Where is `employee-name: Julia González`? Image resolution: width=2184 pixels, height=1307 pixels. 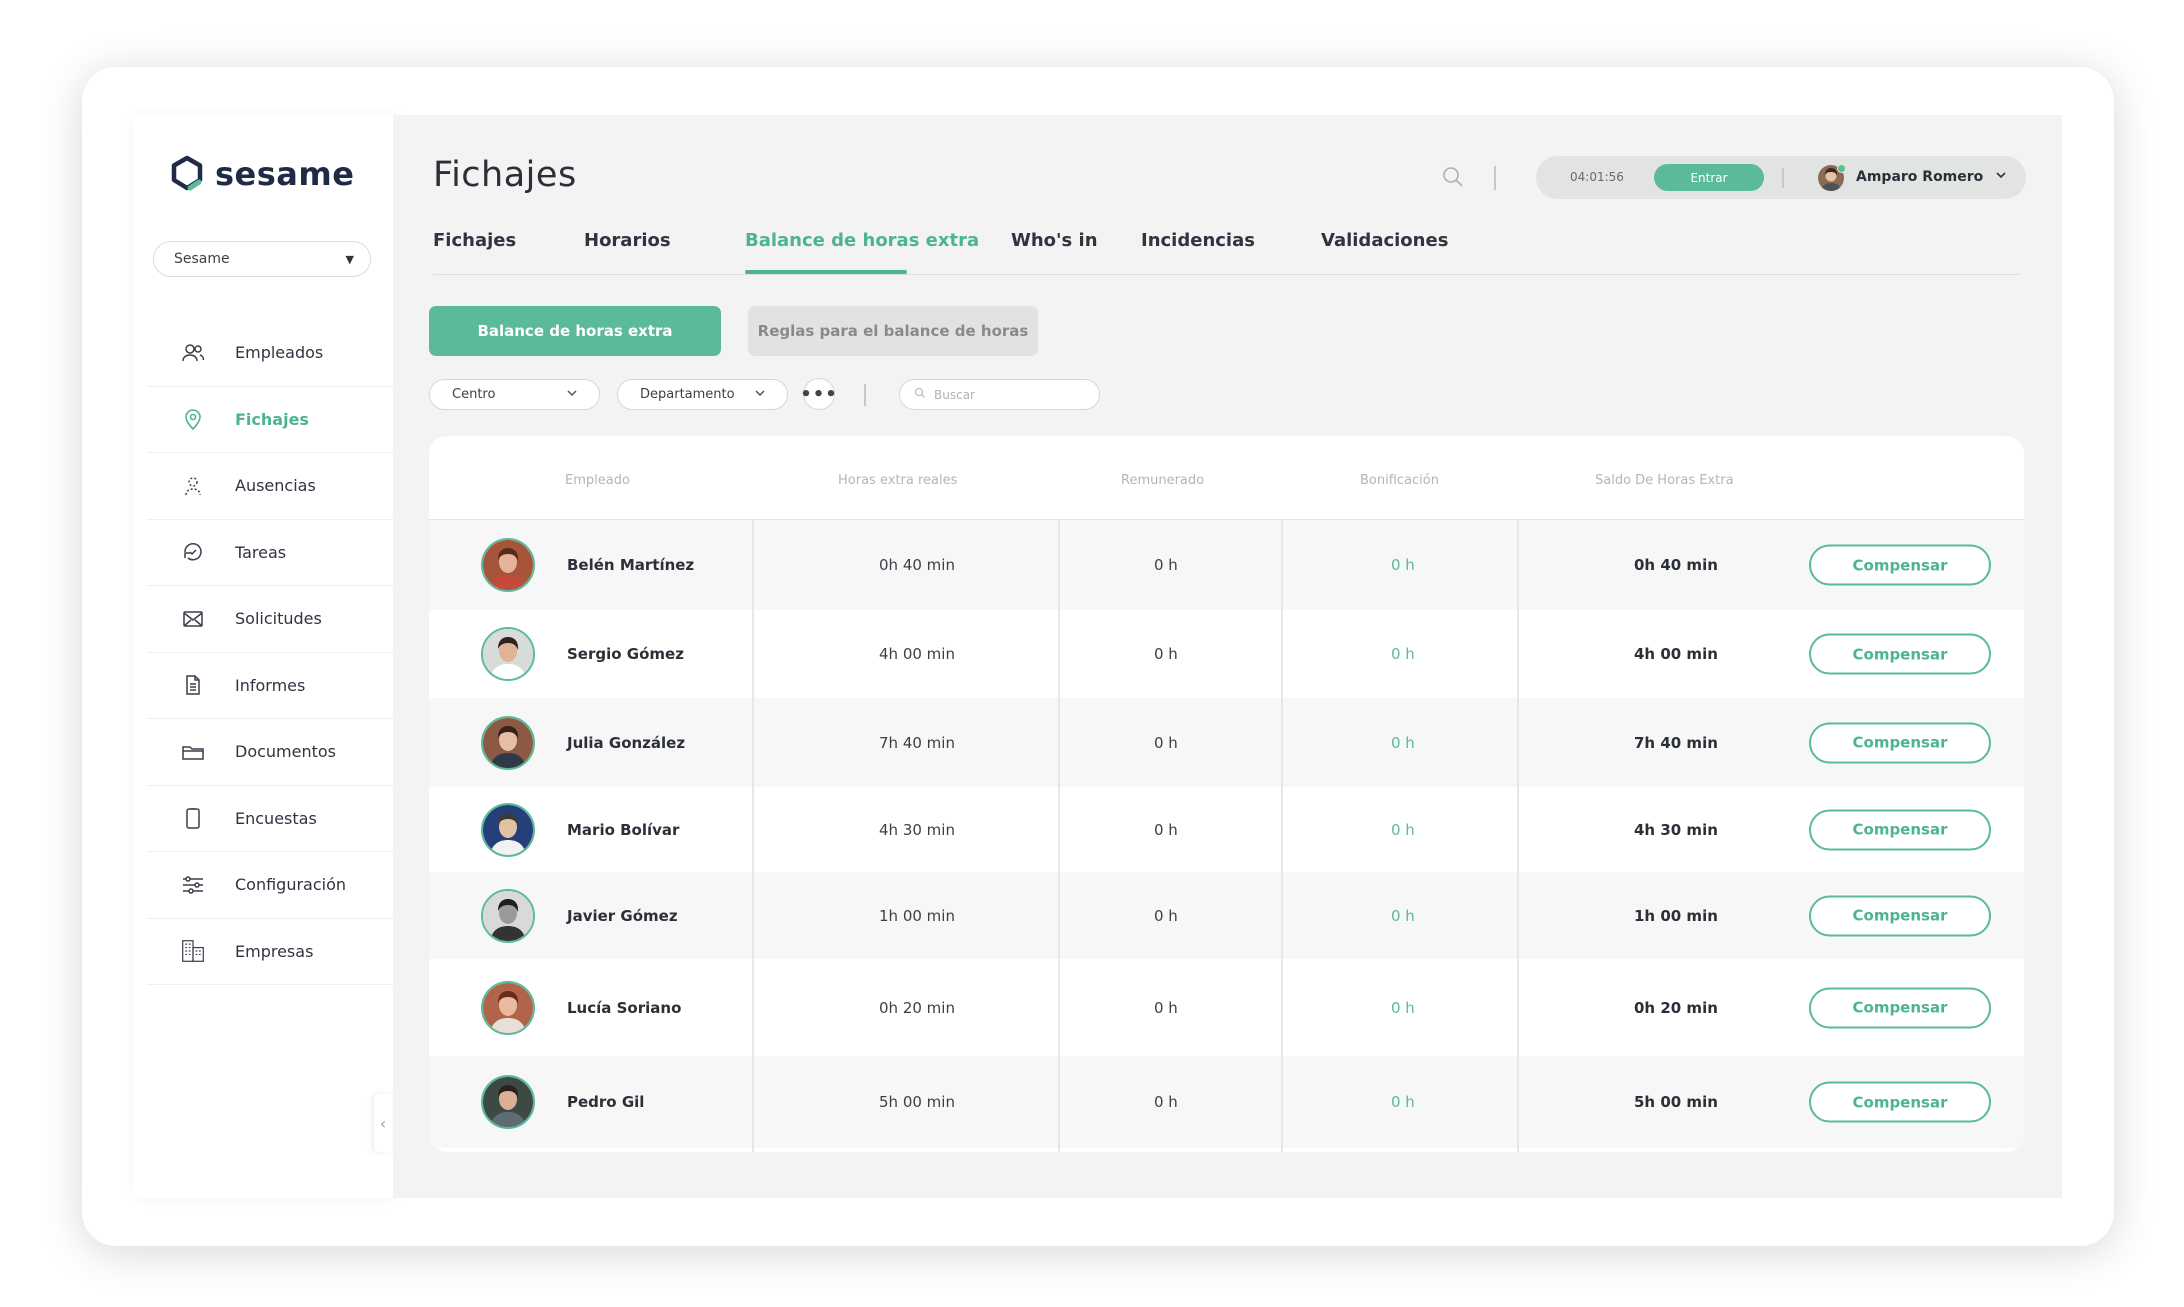
employee-name: Julia González is located at coordinates (626, 743).